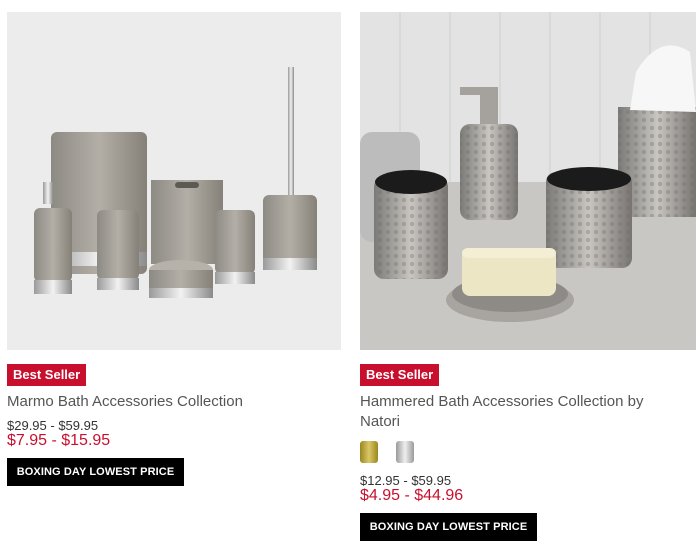 Image resolution: width=700 pixels, height=555 pixels. What do you see at coordinates (59, 440) in the screenshot?
I see `sale-price: $7.95 - $15.95` at bounding box center [59, 440].